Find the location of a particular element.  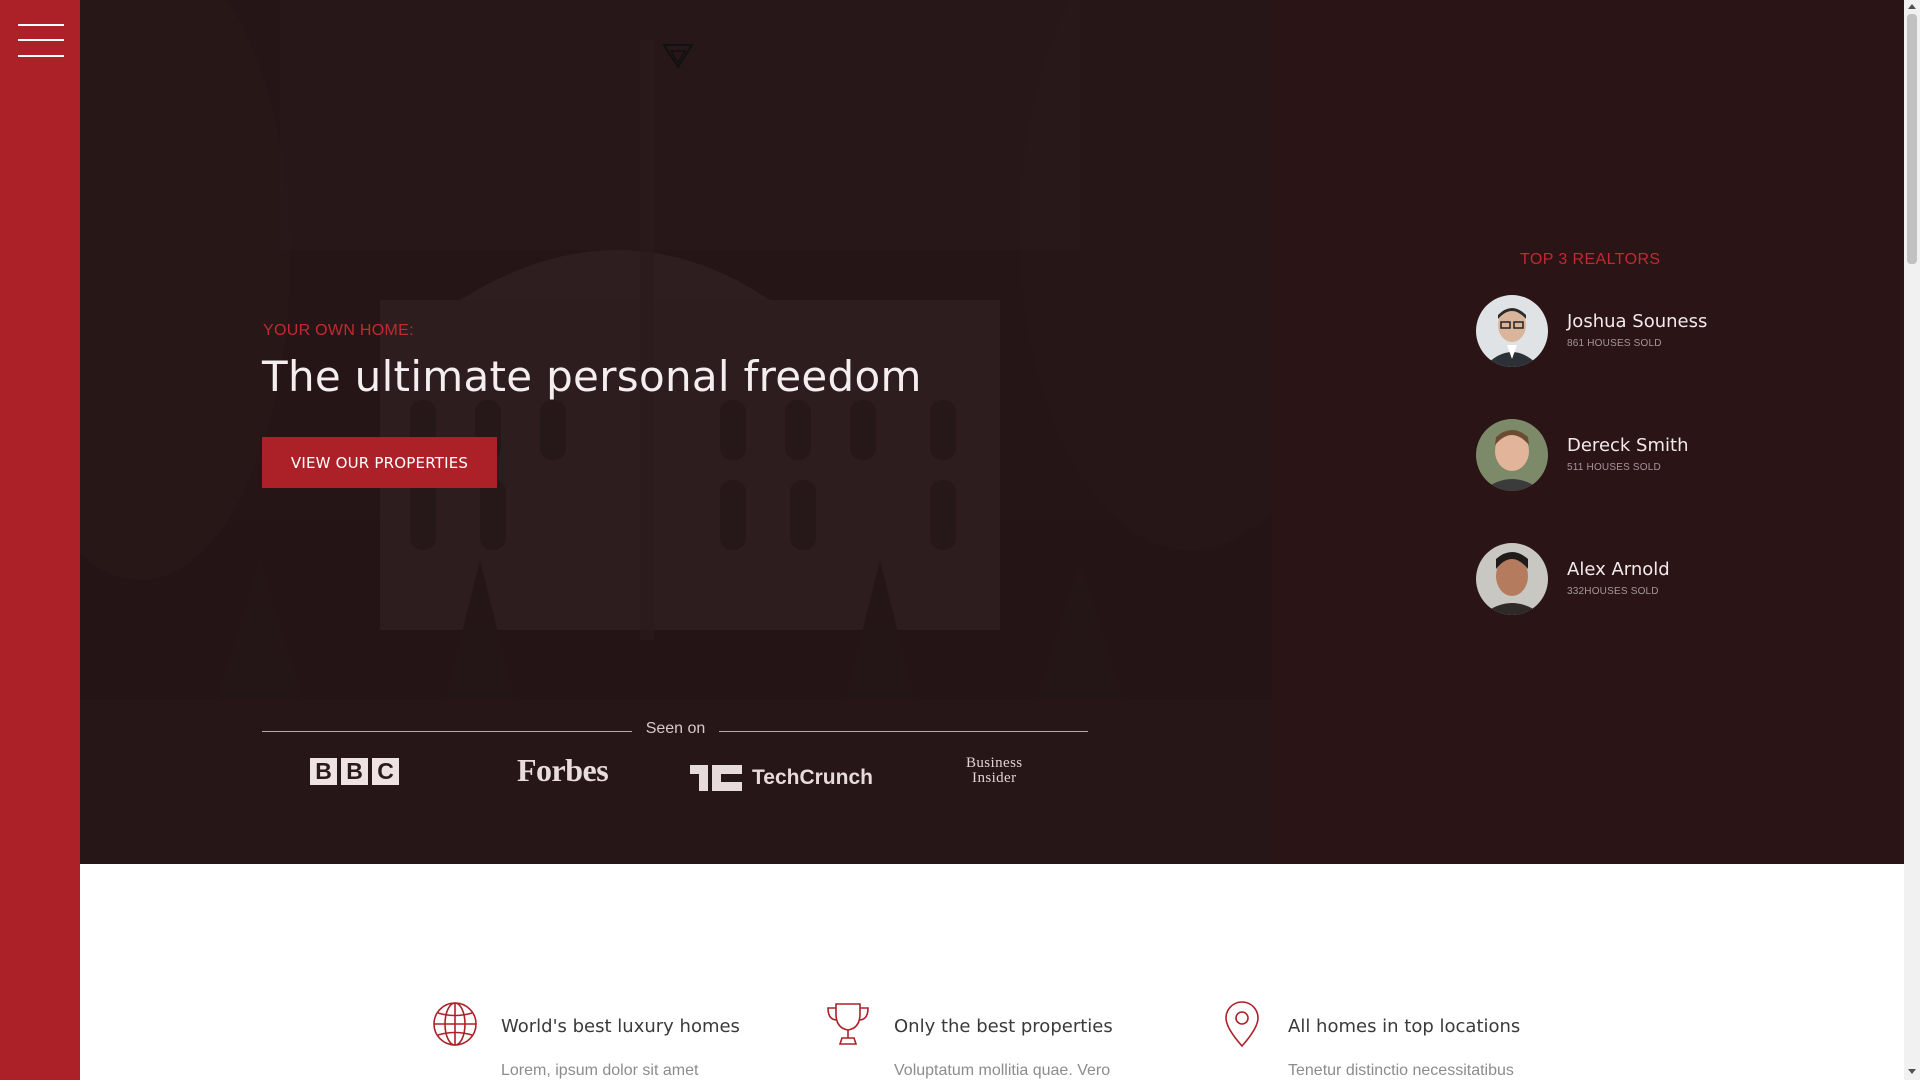

business-insider-logo: Business Insider is located at coordinates (994, 776).